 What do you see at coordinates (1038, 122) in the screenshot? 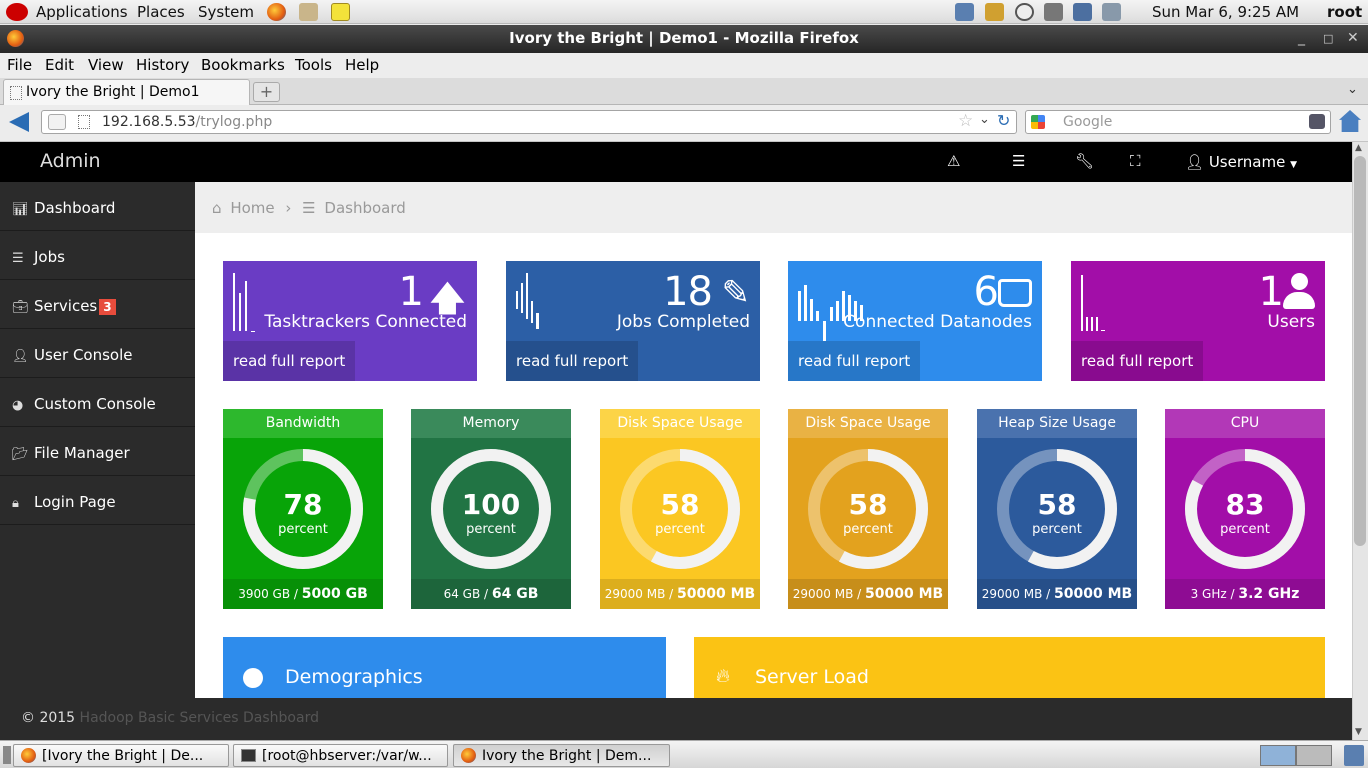
I see `google-search-icon` at bounding box center [1038, 122].